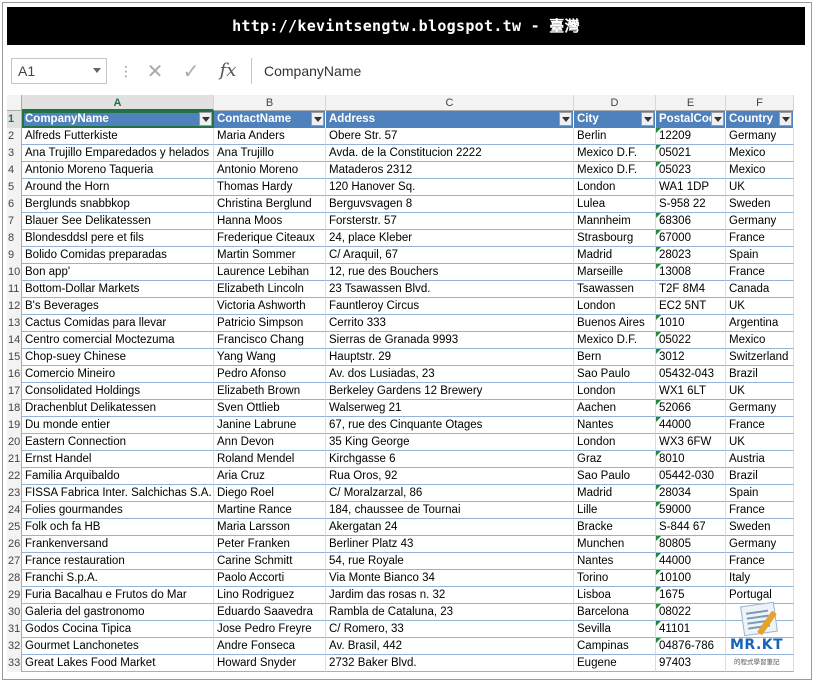 Image resolution: width=816 pixels, height=684 pixels. What do you see at coordinates (760, 323) in the screenshot?
I see `table-cell: Argentina` at bounding box center [760, 323].